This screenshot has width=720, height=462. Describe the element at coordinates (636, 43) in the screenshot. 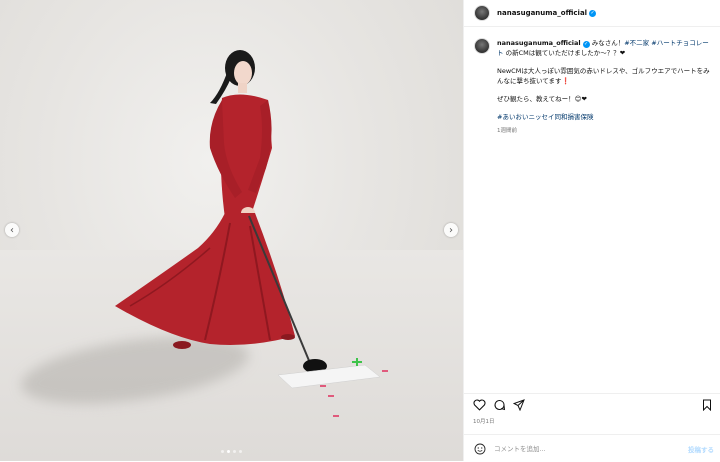

I see `hashtag-link: #不二家` at that location.